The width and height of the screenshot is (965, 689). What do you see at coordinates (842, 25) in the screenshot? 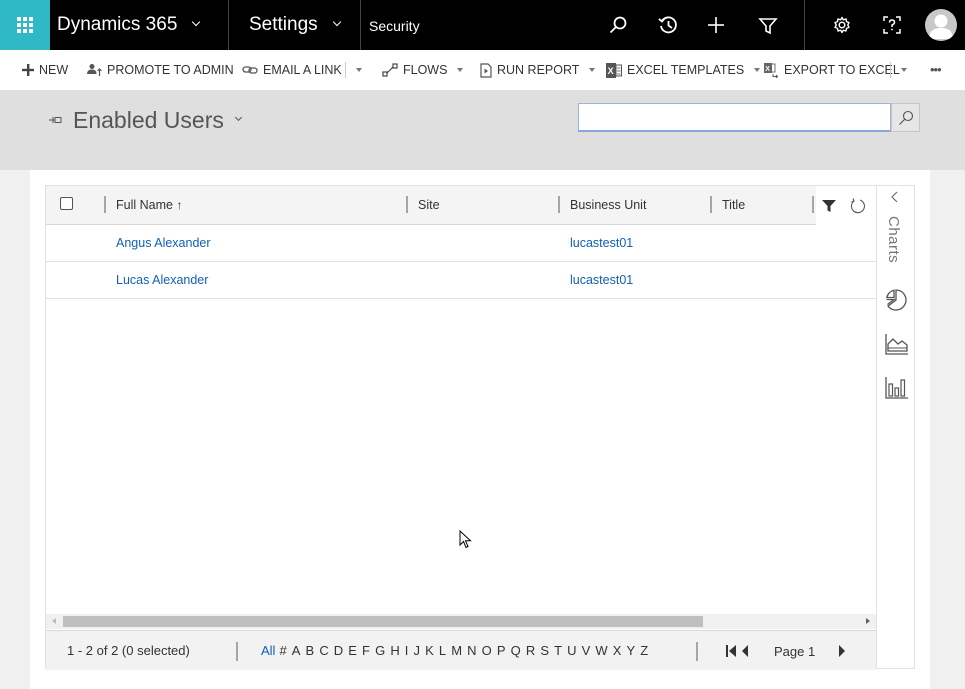
I see `gear-icon` at bounding box center [842, 25].